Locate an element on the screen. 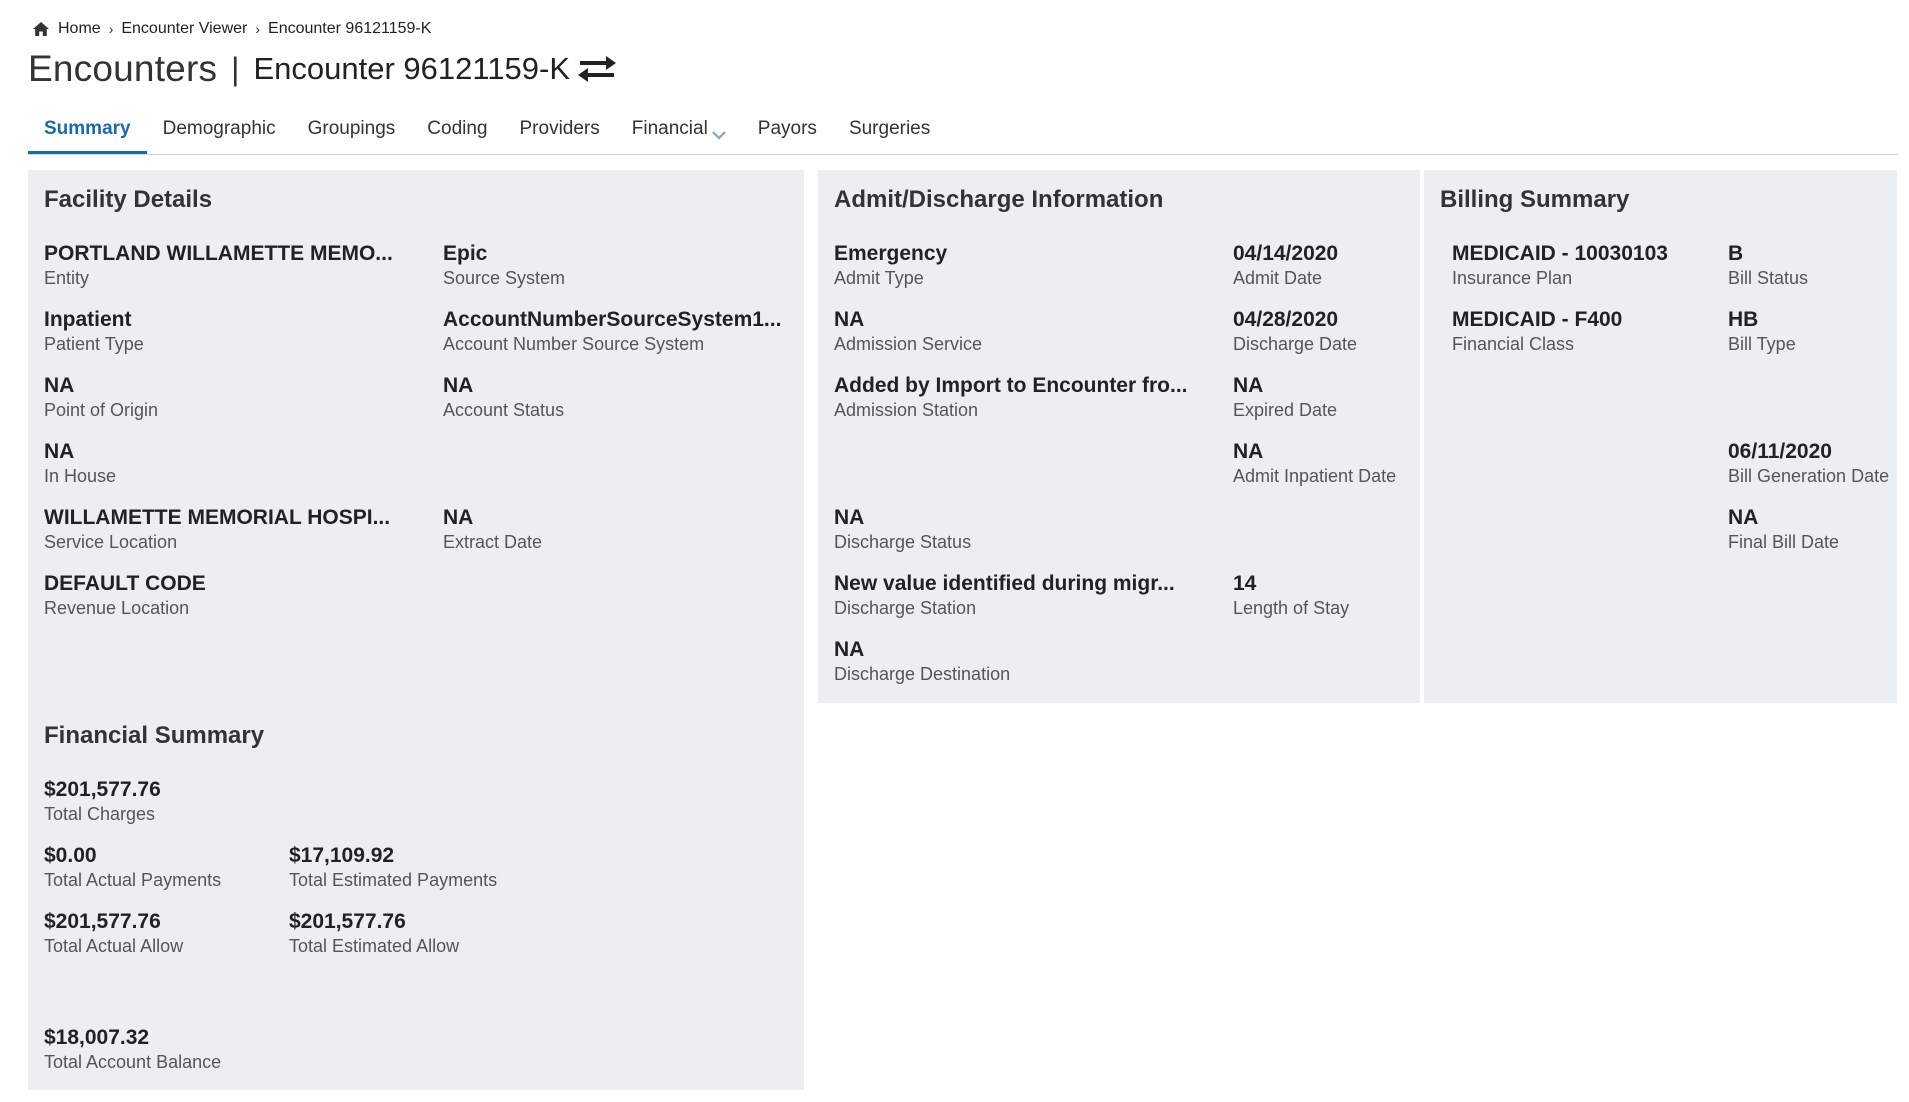  bill-generation-date-value: 06/11/2020 is located at coordinates (1780, 451).